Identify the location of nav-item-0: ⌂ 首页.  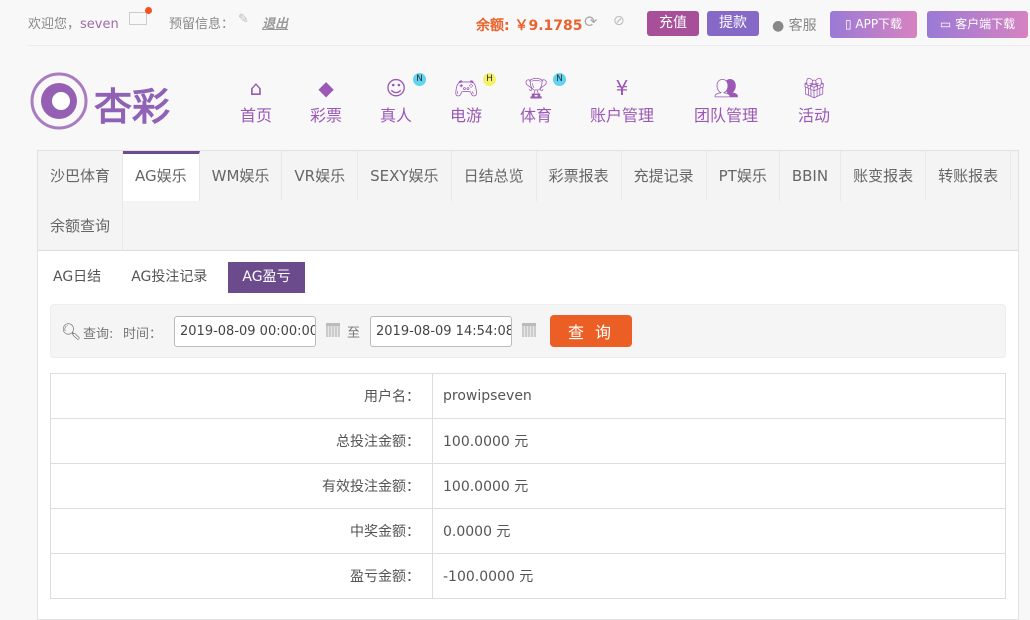
(256, 101).